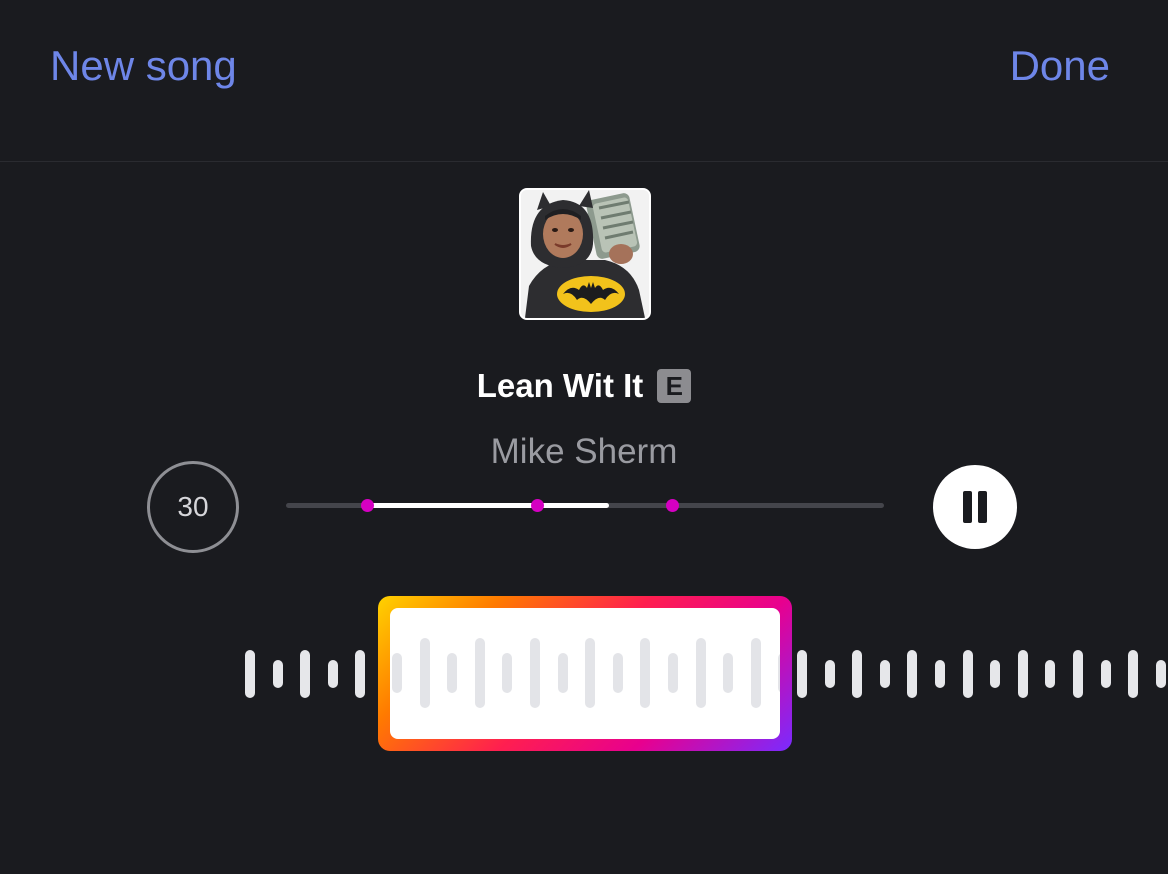 This screenshot has height=874, width=1168. I want to click on song-title: Lean Wit It, so click(560, 385).